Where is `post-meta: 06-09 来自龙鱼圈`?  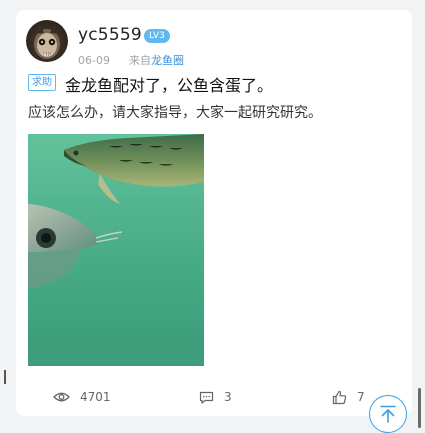 post-meta: 06-09 来自龙鱼圈 is located at coordinates (131, 60).